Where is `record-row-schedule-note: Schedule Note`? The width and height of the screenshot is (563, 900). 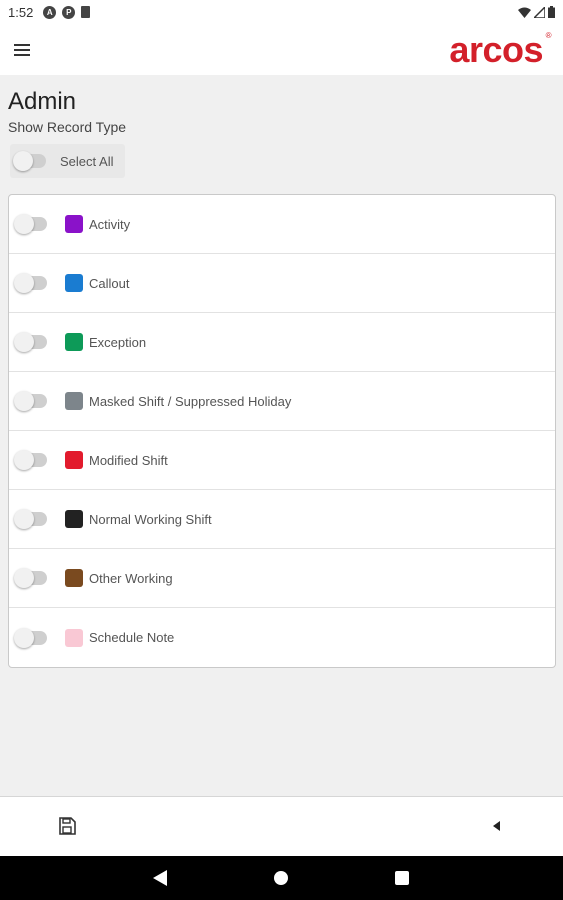 record-row-schedule-note: Schedule Note is located at coordinates (282, 637).